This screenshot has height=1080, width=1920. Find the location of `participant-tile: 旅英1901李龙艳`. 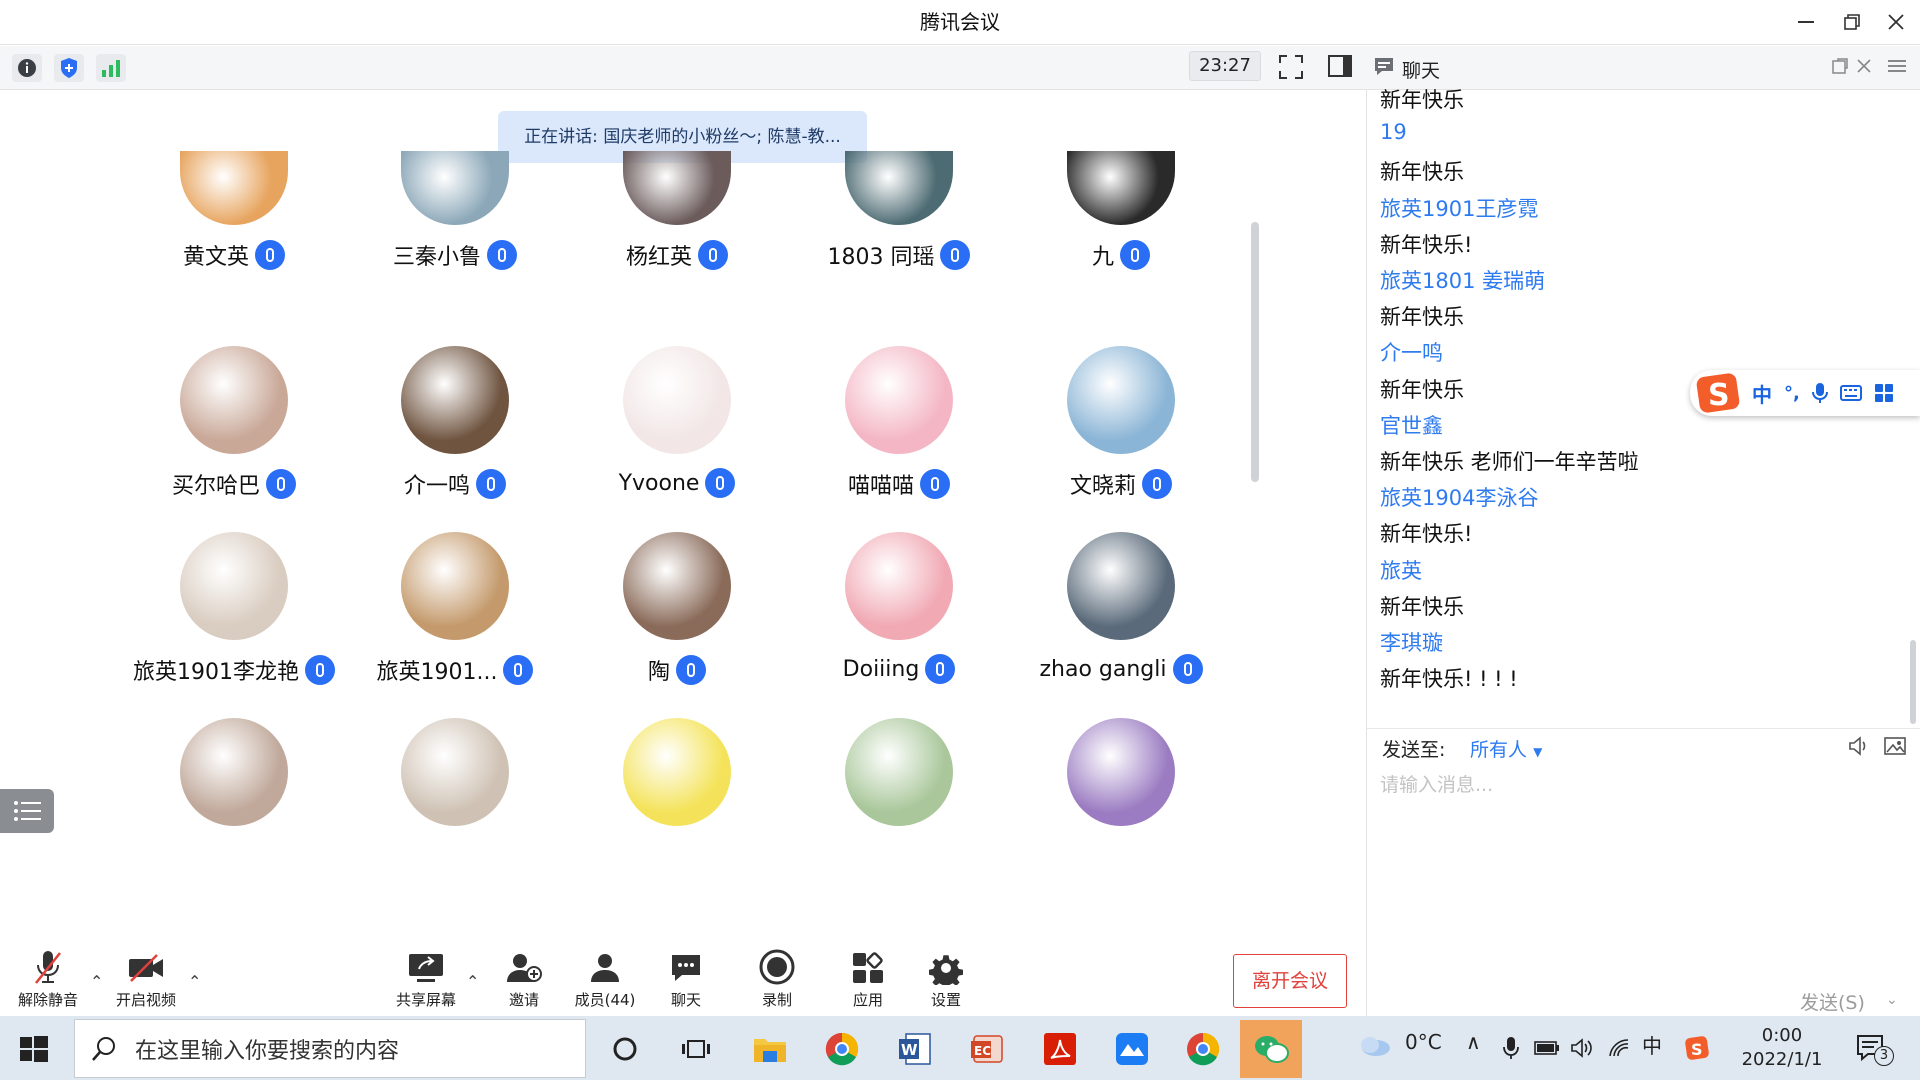

participant-tile: 旅英1901李龙艳 is located at coordinates (234, 609).